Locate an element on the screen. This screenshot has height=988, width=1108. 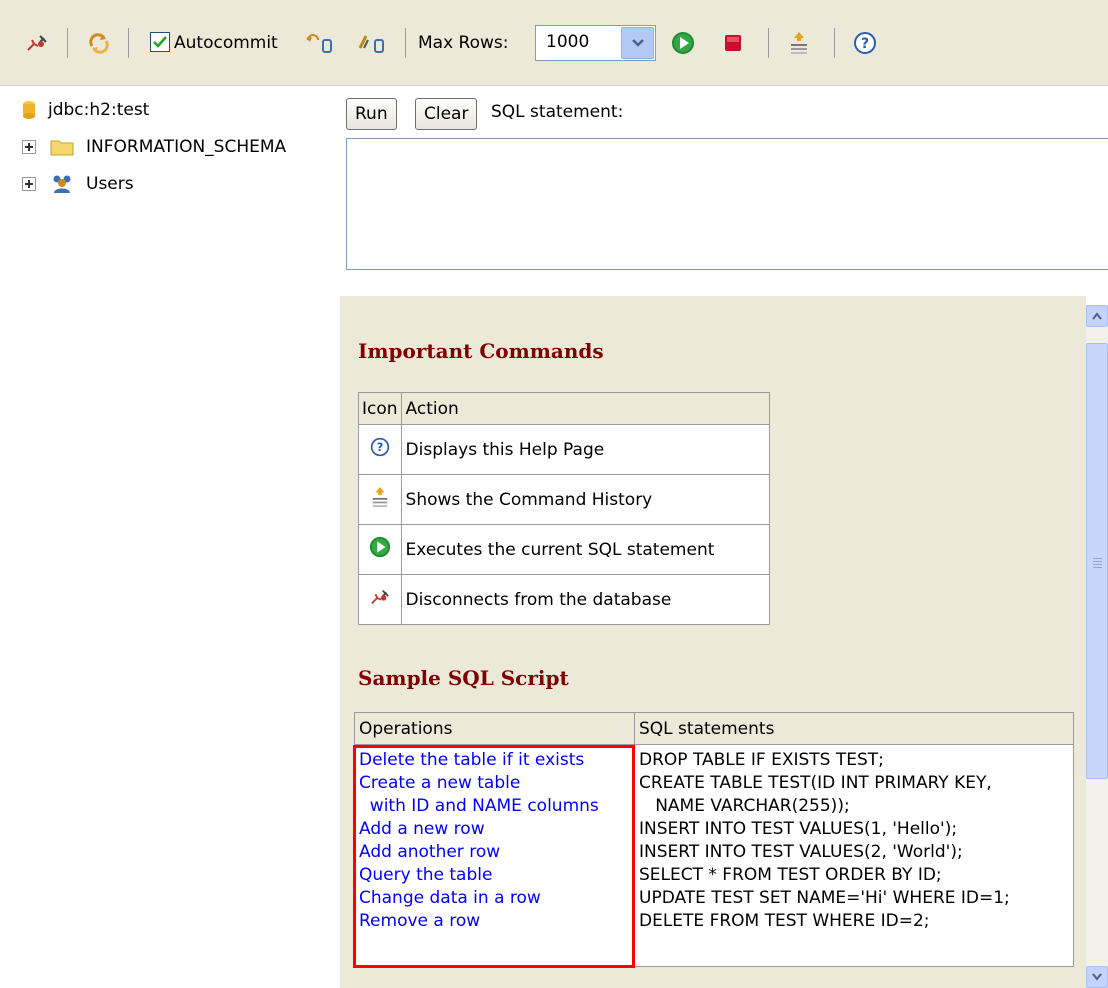
scroll-up-icon is located at coordinates (1097, 316).